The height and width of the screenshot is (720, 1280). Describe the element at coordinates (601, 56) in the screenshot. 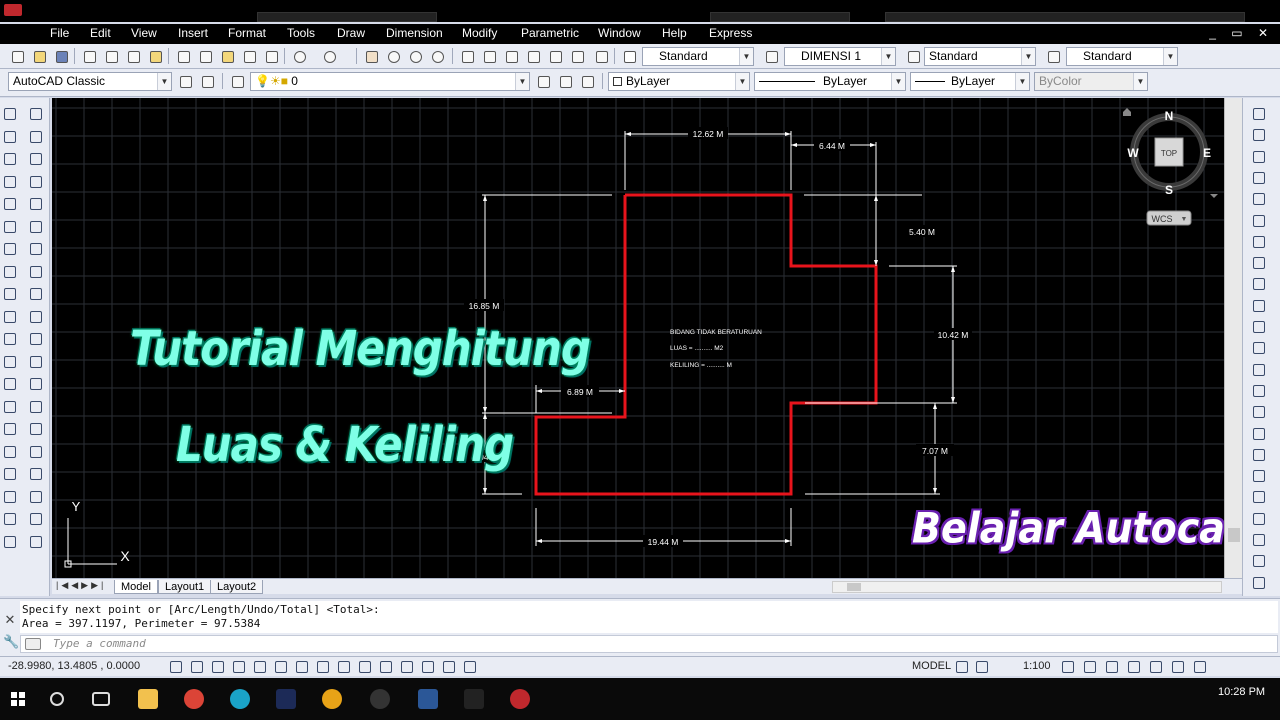

I see `help-icon` at that location.